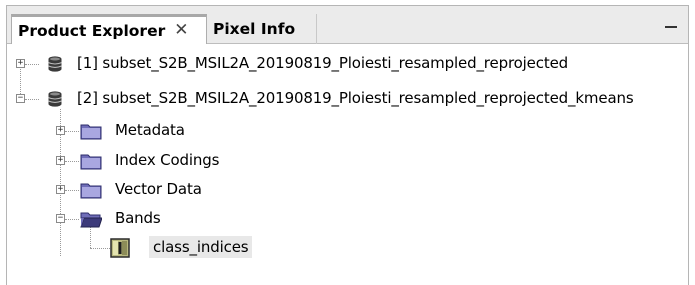  What do you see at coordinates (167, 160) in the screenshot?
I see `index-codings-label: Index Codings` at bounding box center [167, 160].